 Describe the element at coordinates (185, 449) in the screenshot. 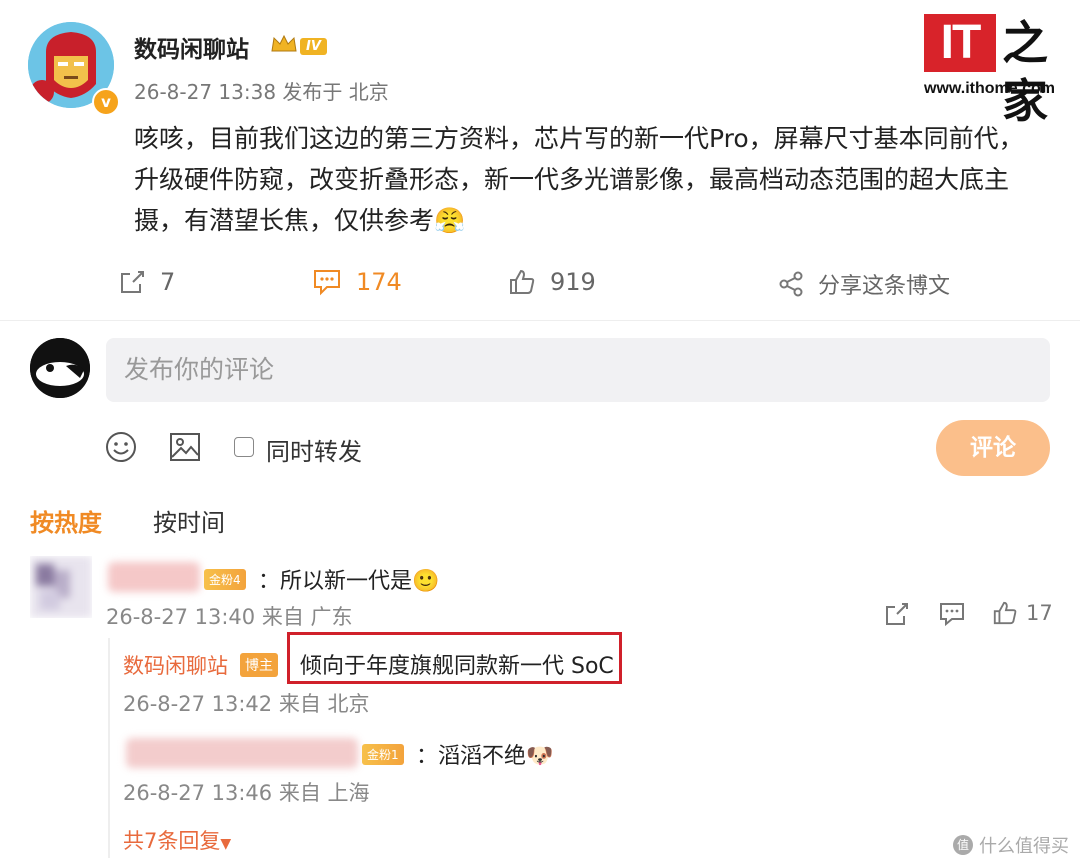

I see `image-icon` at that location.